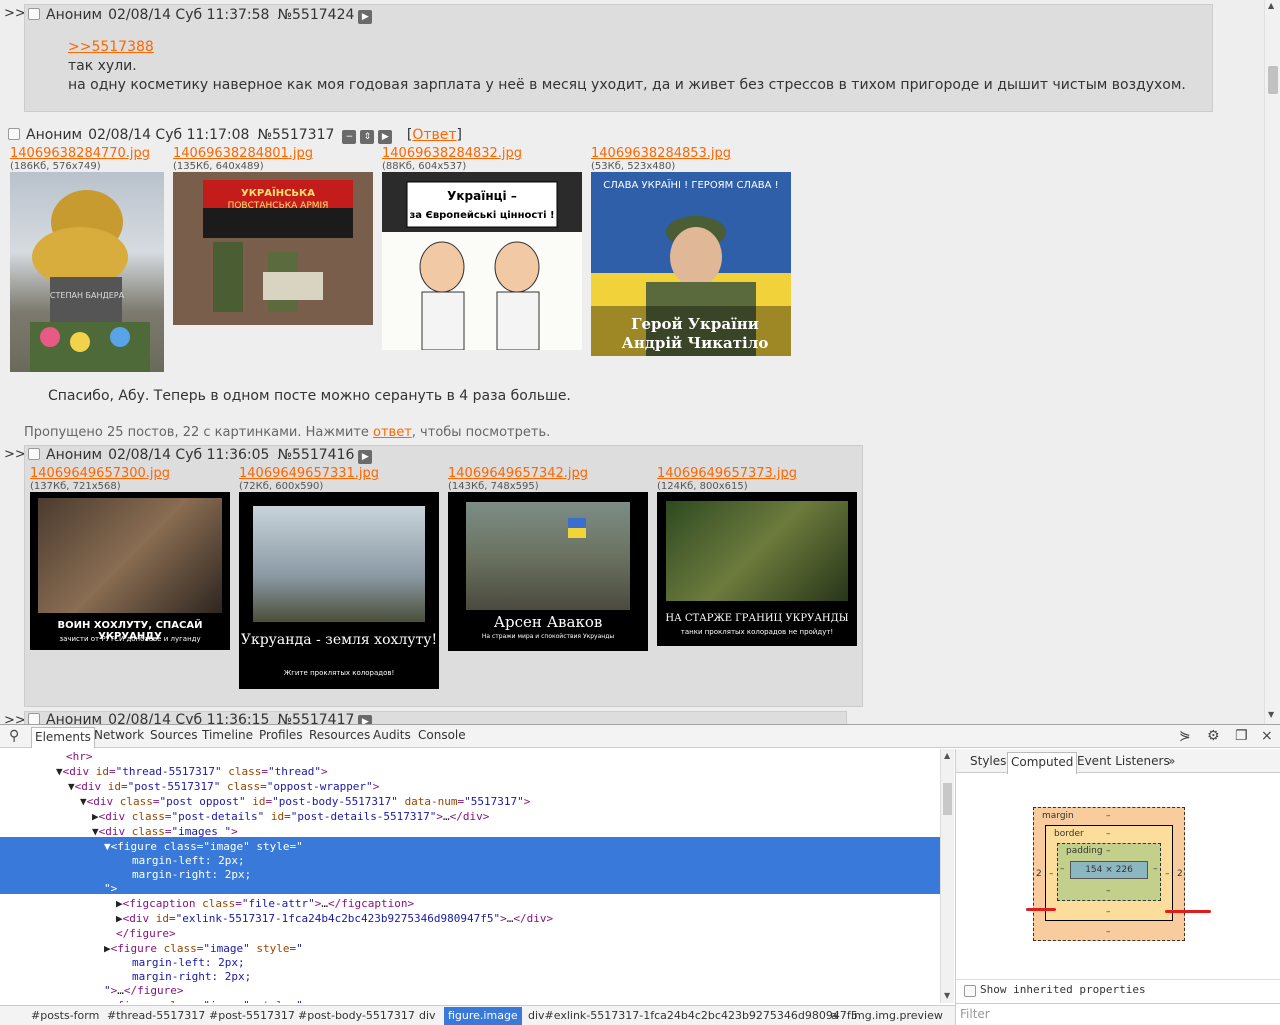 The height and width of the screenshot is (1025, 1280). What do you see at coordinates (392, 735) in the screenshot?
I see `tab-audits: Audits` at bounding box center [392, 735].